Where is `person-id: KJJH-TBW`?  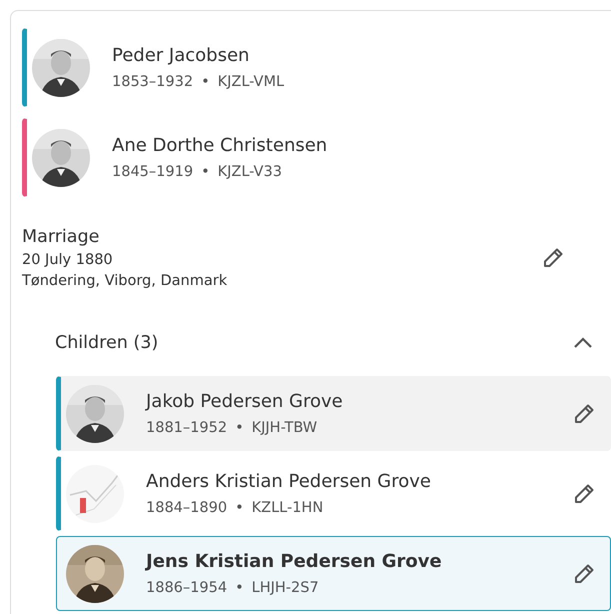
person-id: KJJH-TBW is located at coordinates (285, 428).